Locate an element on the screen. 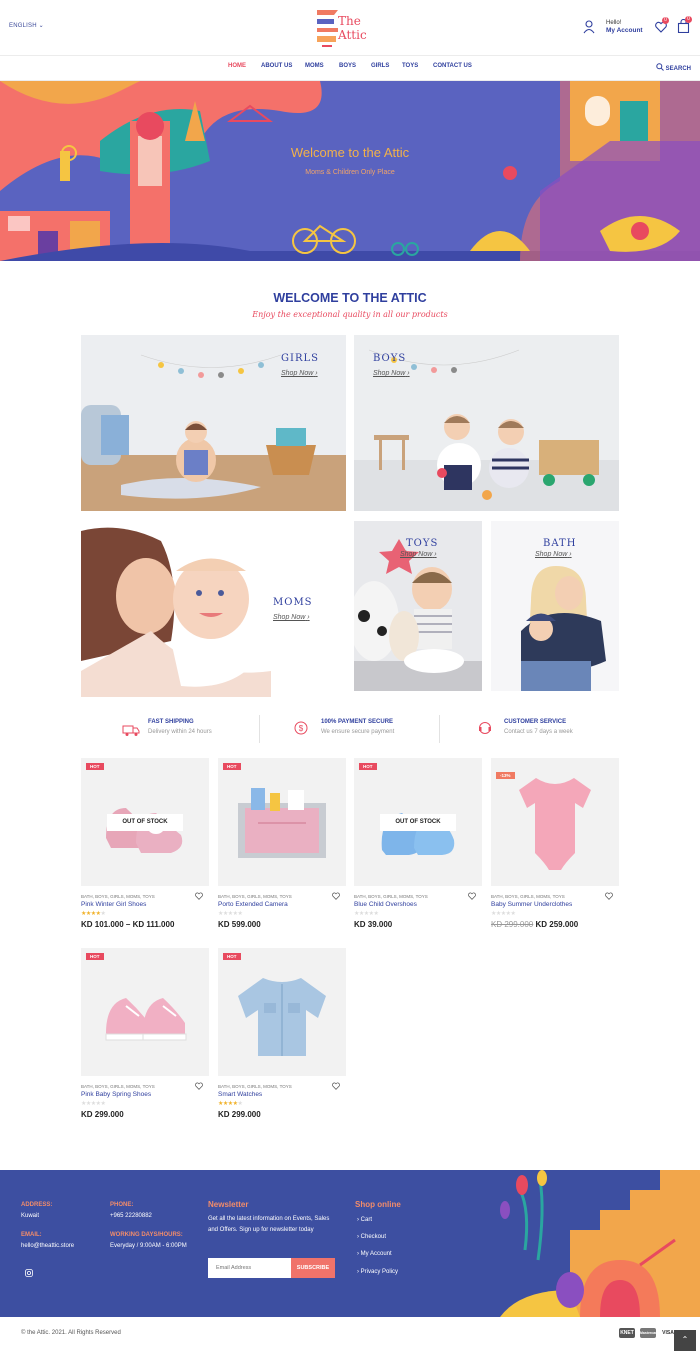 Image resolution: width=700 pixels, height=1351 pixels. product-name: Pink Winter Girl Shoes is located at coordinates (113, 904).